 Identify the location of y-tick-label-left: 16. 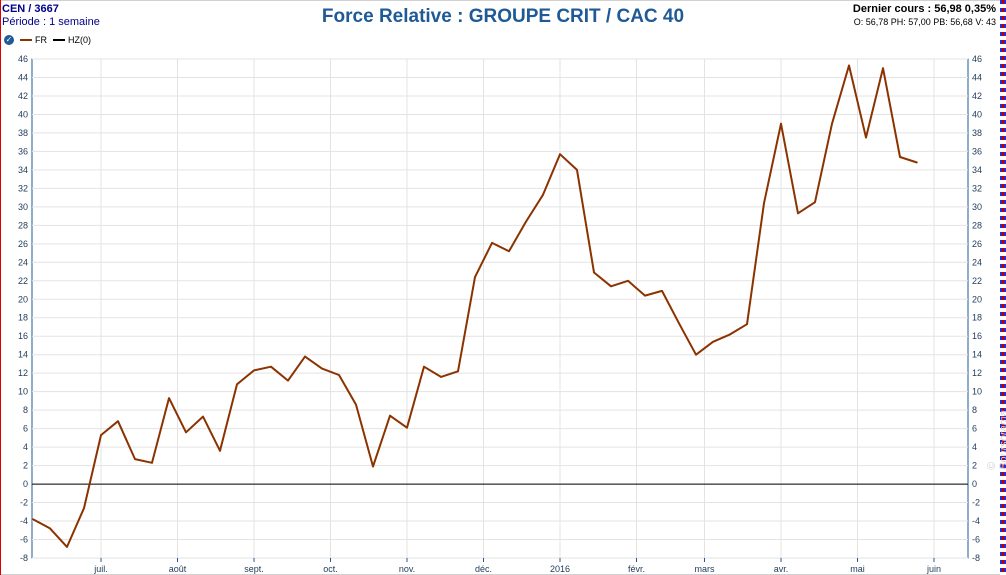
(23, 336).